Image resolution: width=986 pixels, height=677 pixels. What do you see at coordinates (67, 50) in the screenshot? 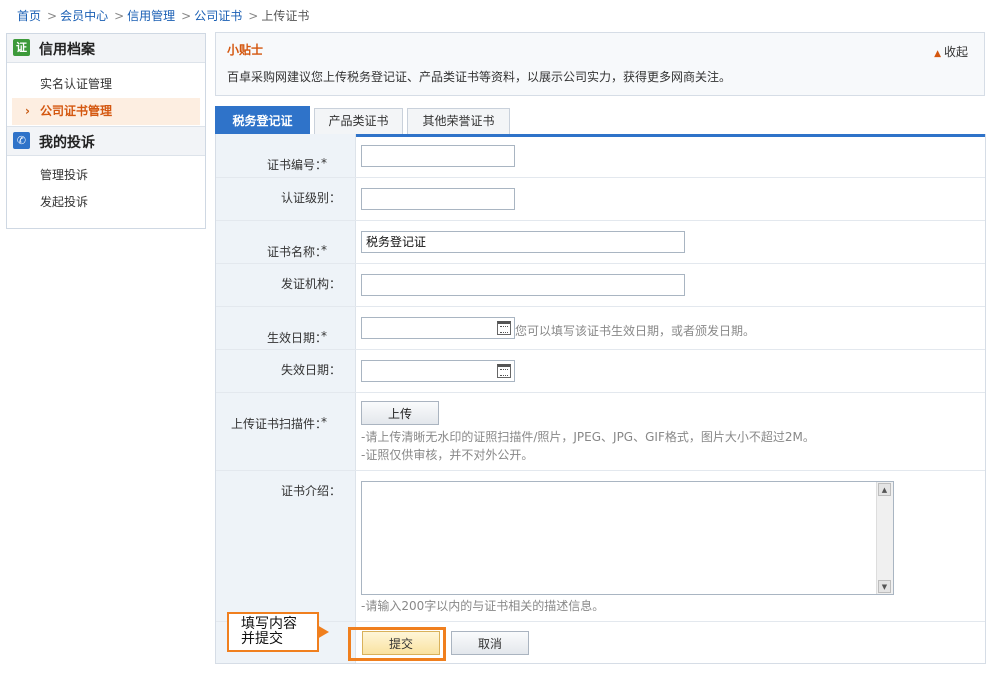
I see `sidebar-section-title: 信用档案` at bounding box center [67, 50].